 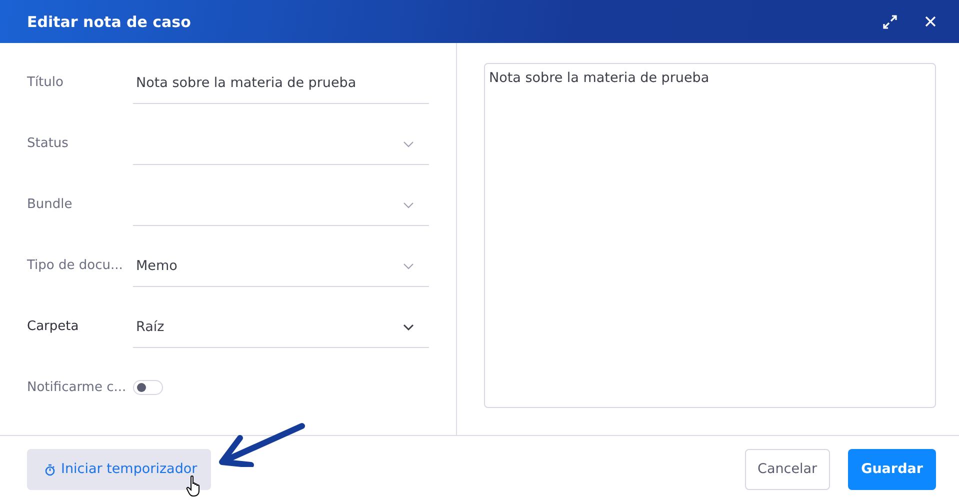 I want to click on select-value: Memo, so click(x=157, y=266).